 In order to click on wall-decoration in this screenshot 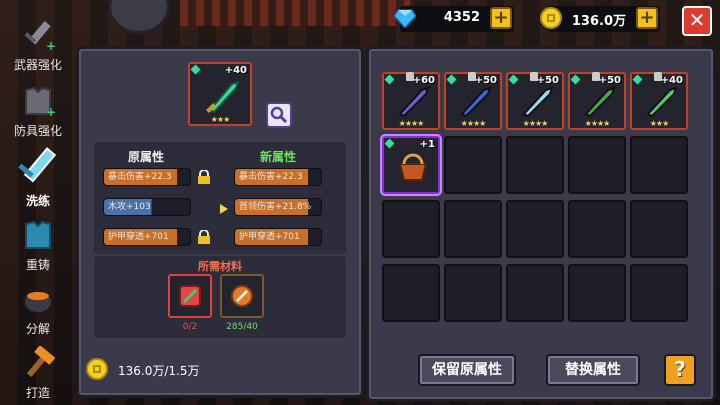, I will do `click(295, 13)`.